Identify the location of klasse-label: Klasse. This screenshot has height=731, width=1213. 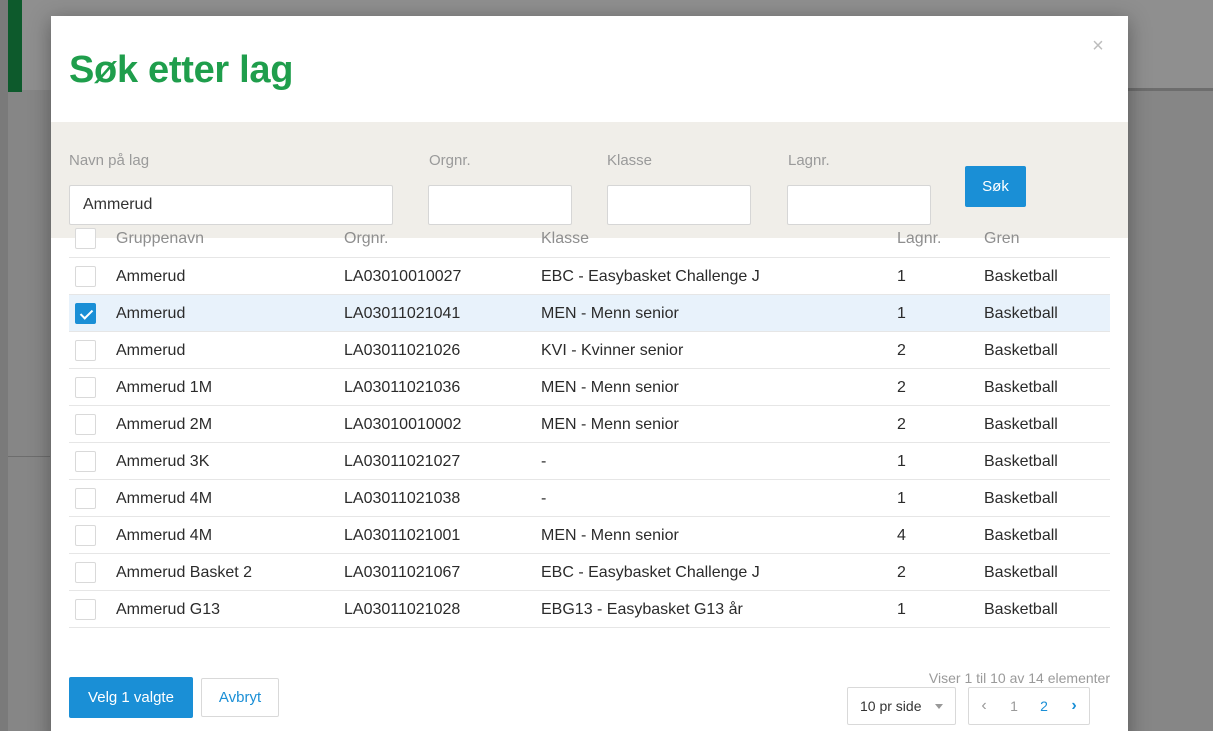
(630, 160).